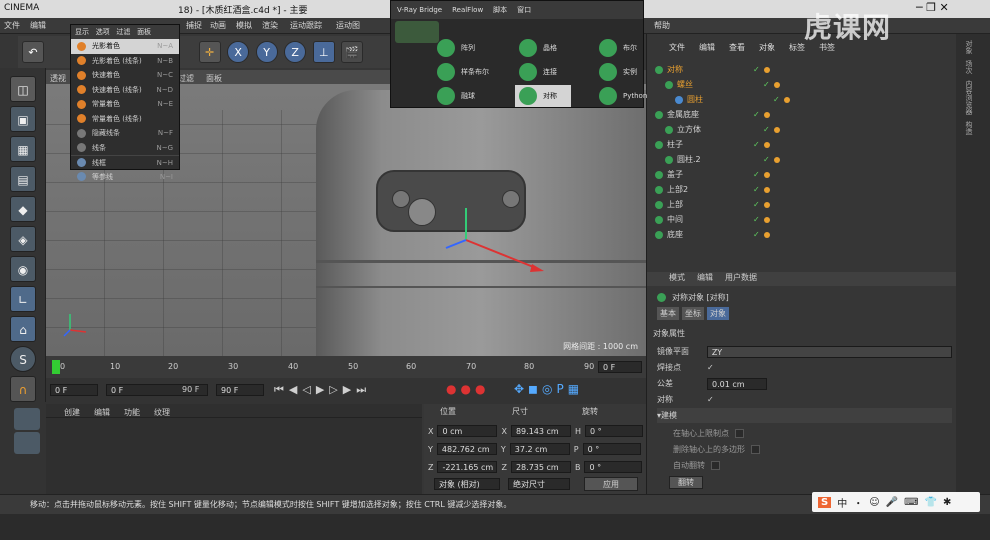  What do you see at coordinates (540, 467) in the screenshot?
I see `size-z-field: 28.735 cm` at bounding box center [540, 467].